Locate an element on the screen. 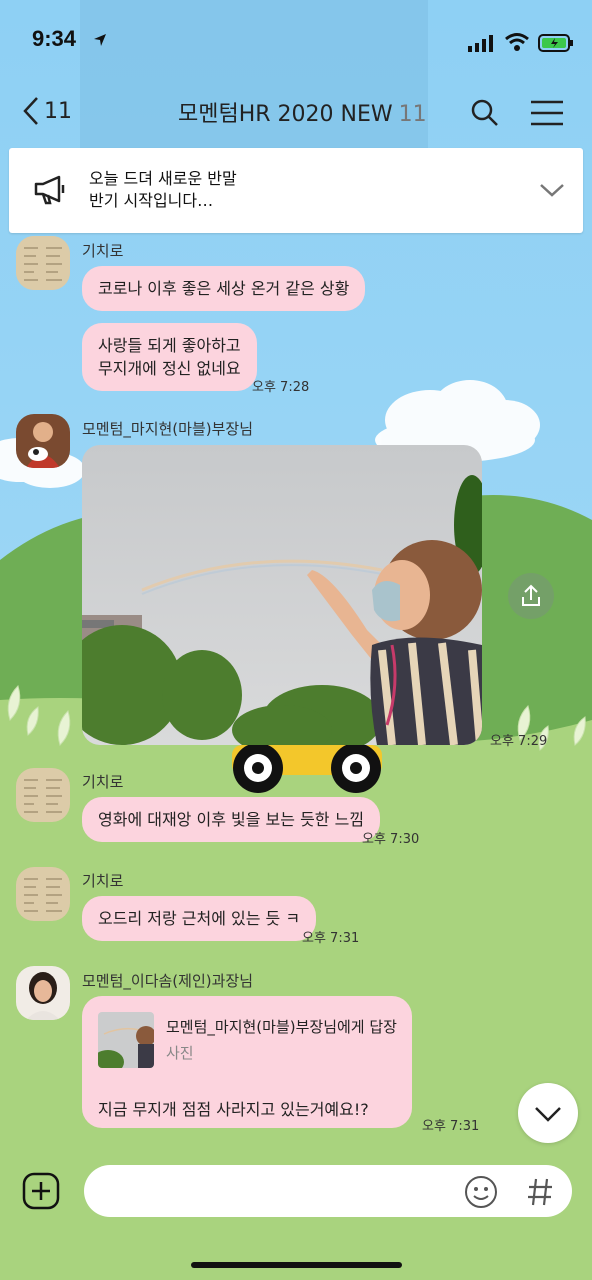 This screenshot has height=1280, width=592. back-button: 11 is located at coordinates (47, 111).